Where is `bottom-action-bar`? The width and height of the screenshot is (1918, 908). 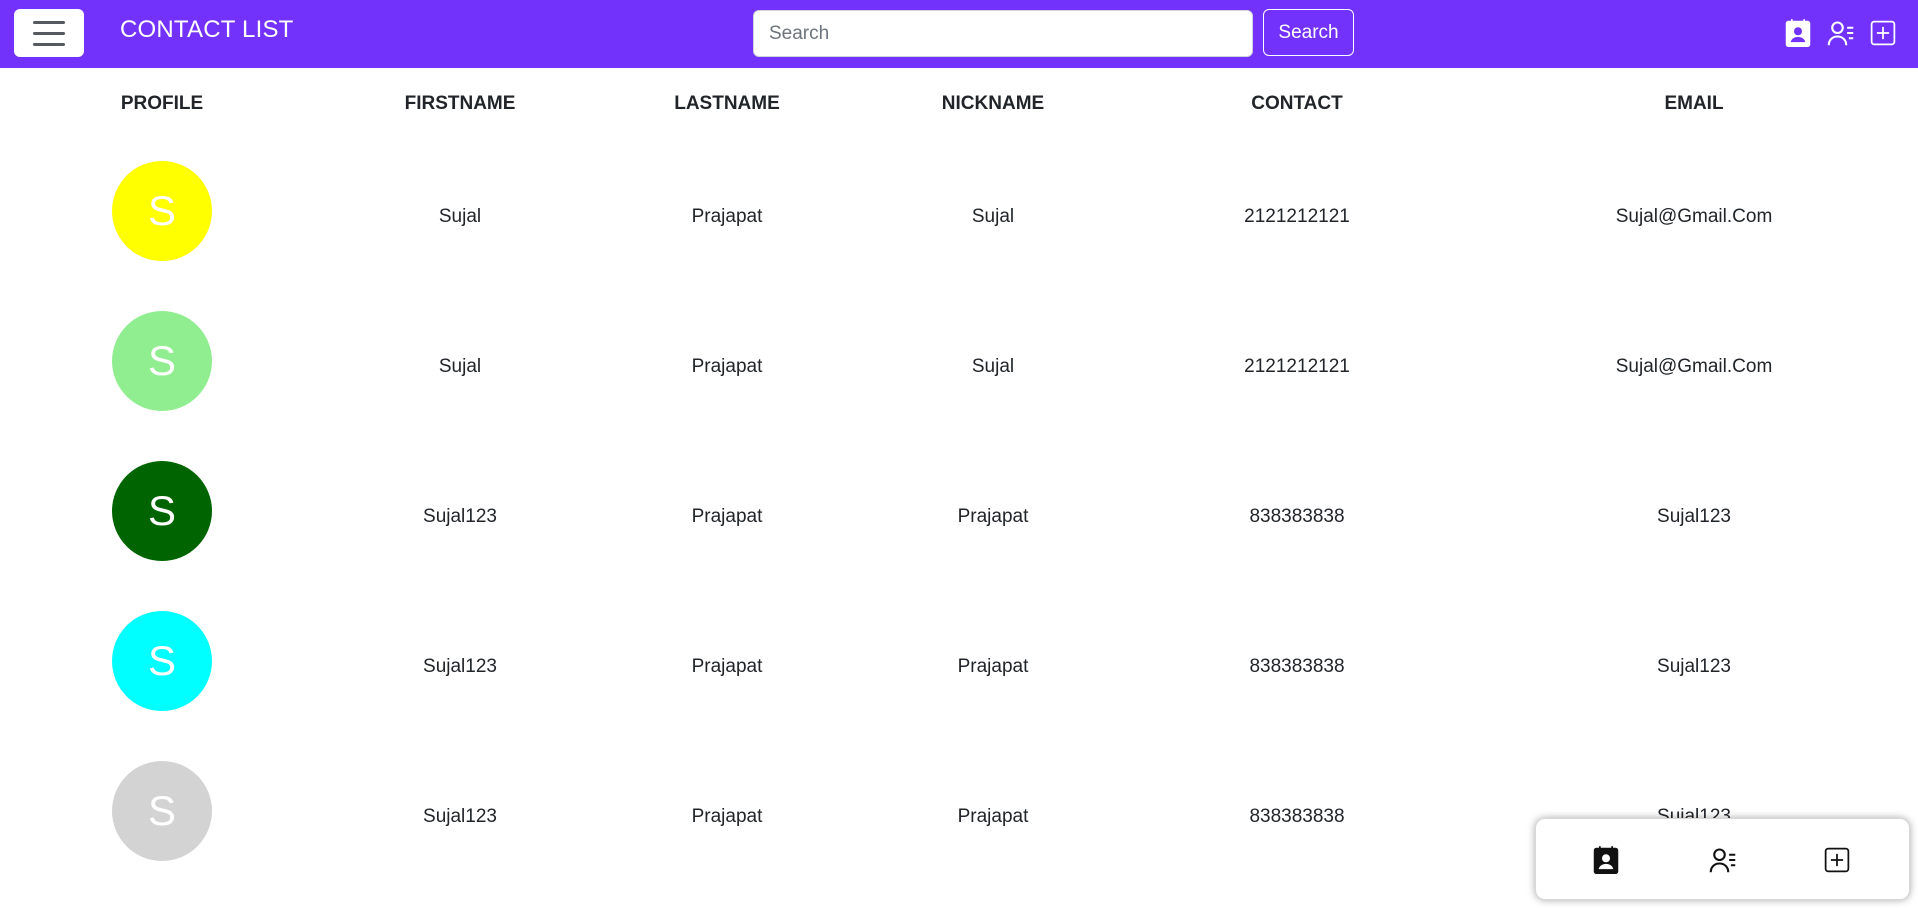
bottom-action-bar is located at coordinates (1722, 859).